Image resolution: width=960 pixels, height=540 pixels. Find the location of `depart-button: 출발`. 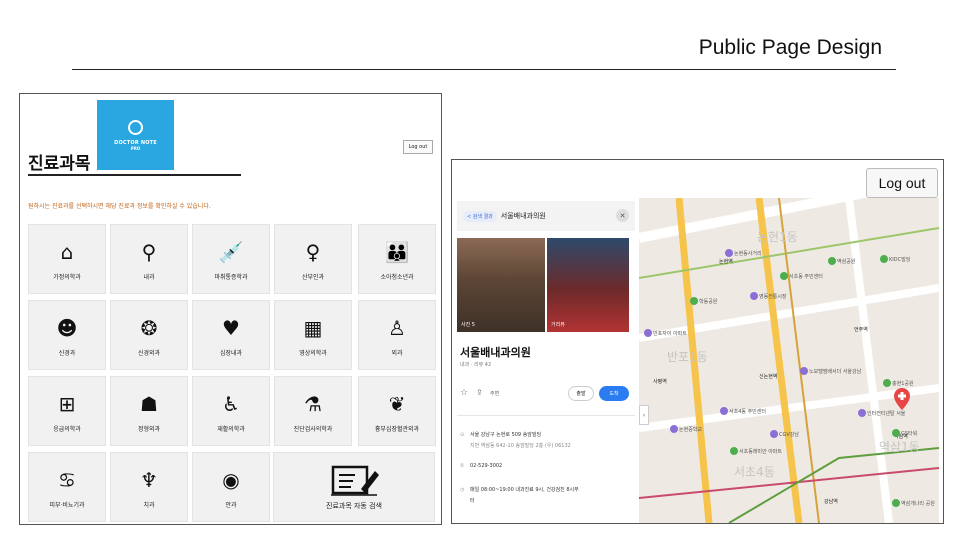

depart-button: 출발 is located at coordinates (581, 393).